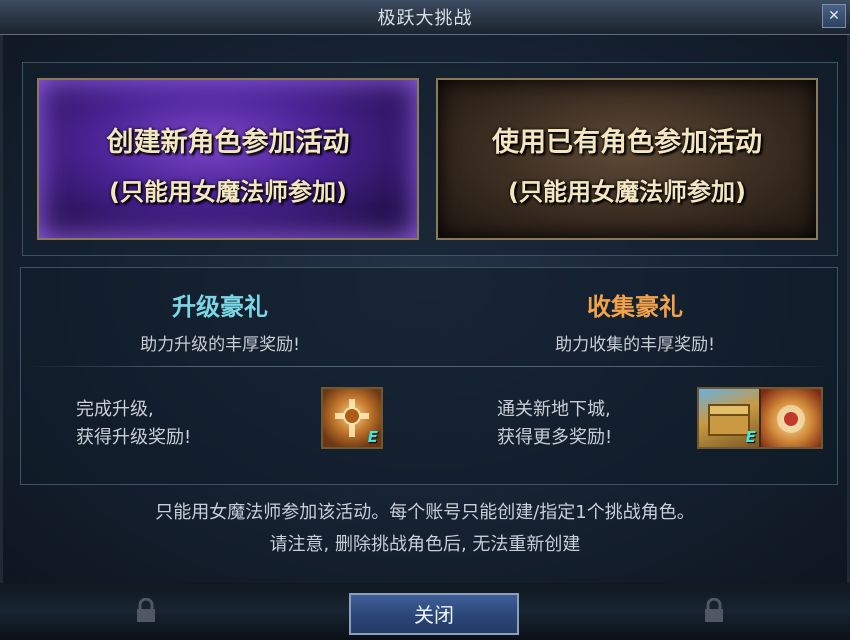 This screenshot has width=850, height=640. Describe the element at coordinates (228, 142) in the screenshot. I see `create-new-character-title: 创建新角色参加活动` at that location.